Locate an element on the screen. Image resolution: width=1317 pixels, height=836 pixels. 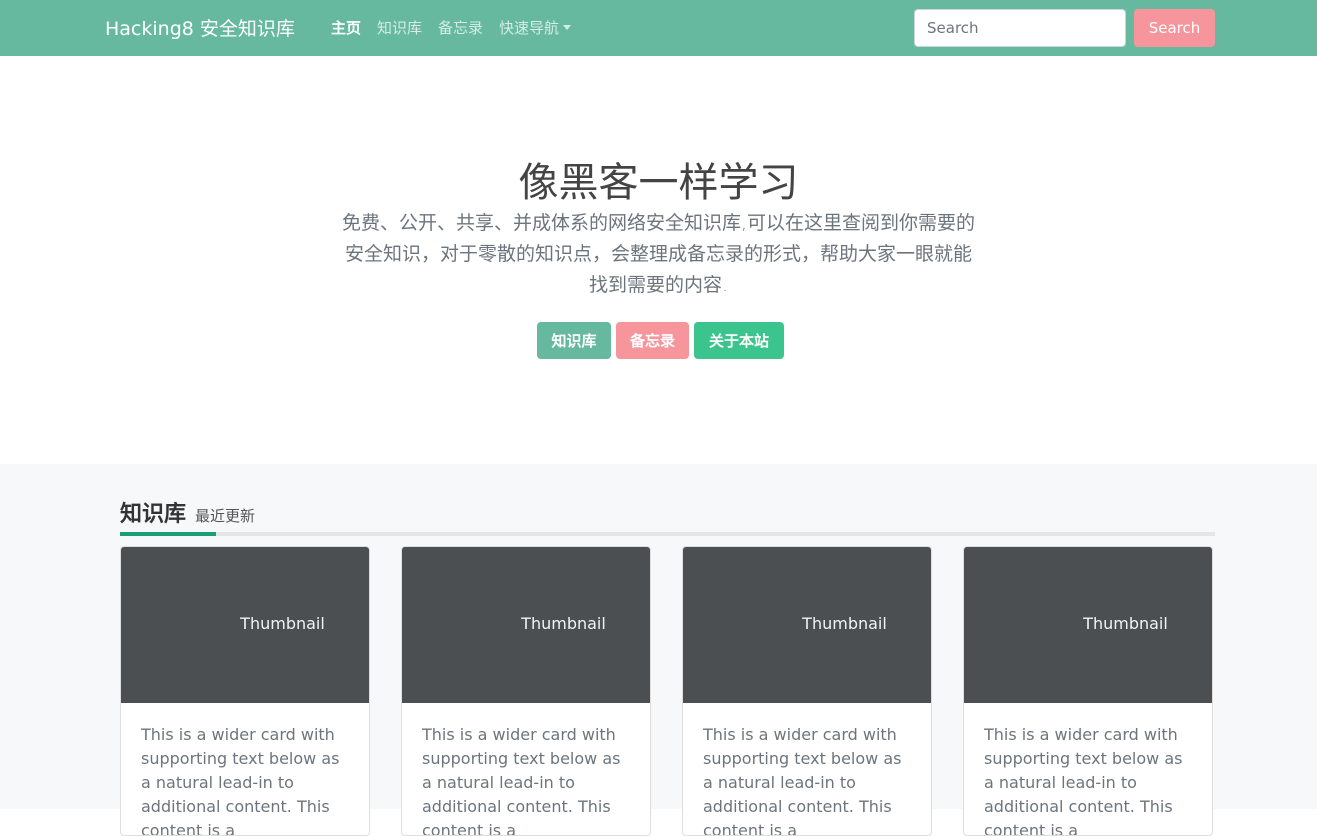
section-divider-accent is located at coordinates (168, 534).